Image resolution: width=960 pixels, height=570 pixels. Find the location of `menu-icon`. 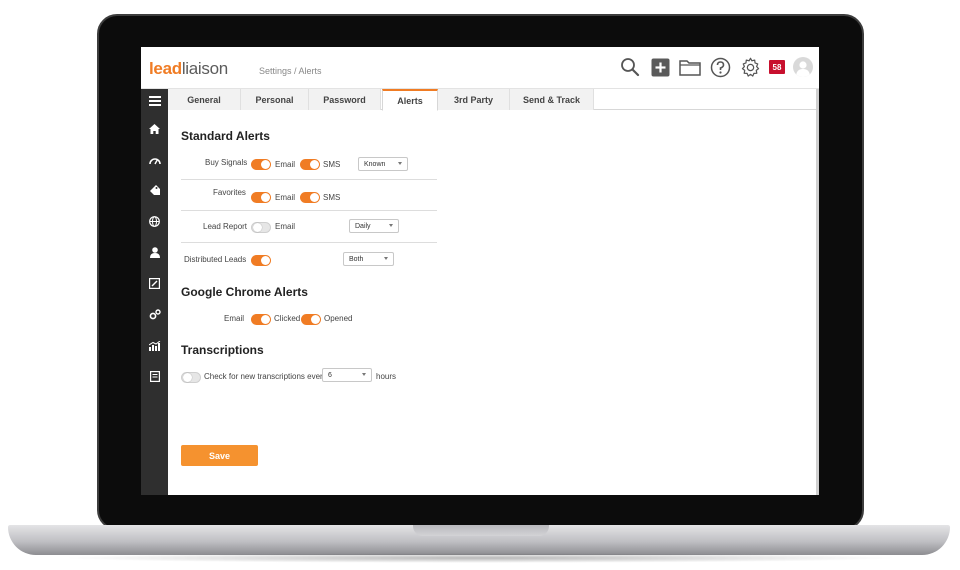

menu-icon is located at coordinates (154, 101).